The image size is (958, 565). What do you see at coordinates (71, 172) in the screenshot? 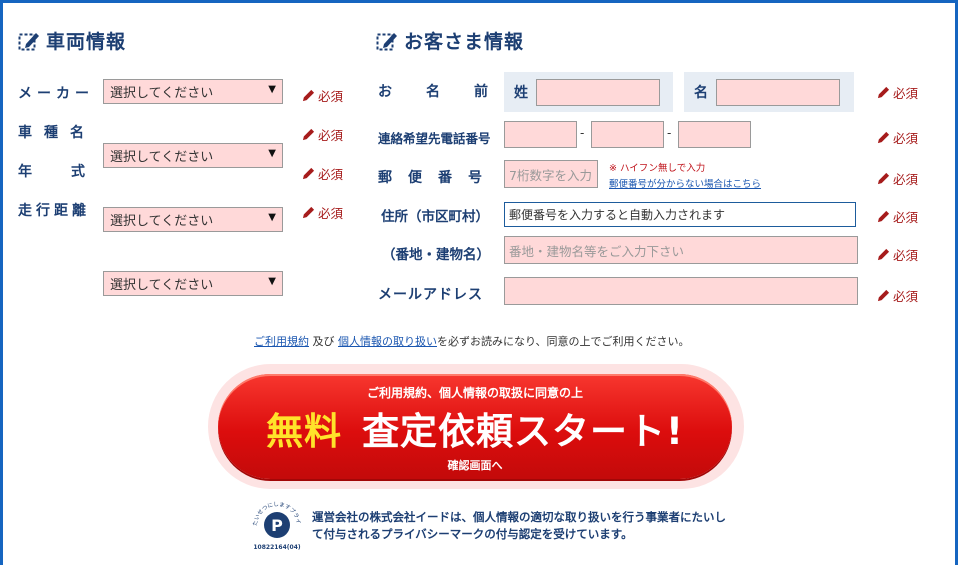
I see `year-label: 年式` at bounding box center [71, 172].